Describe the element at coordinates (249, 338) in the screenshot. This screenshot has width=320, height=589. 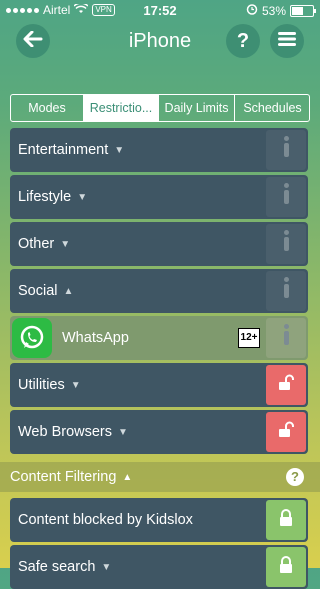
I see `age-rating-badge: 12+` at that location.